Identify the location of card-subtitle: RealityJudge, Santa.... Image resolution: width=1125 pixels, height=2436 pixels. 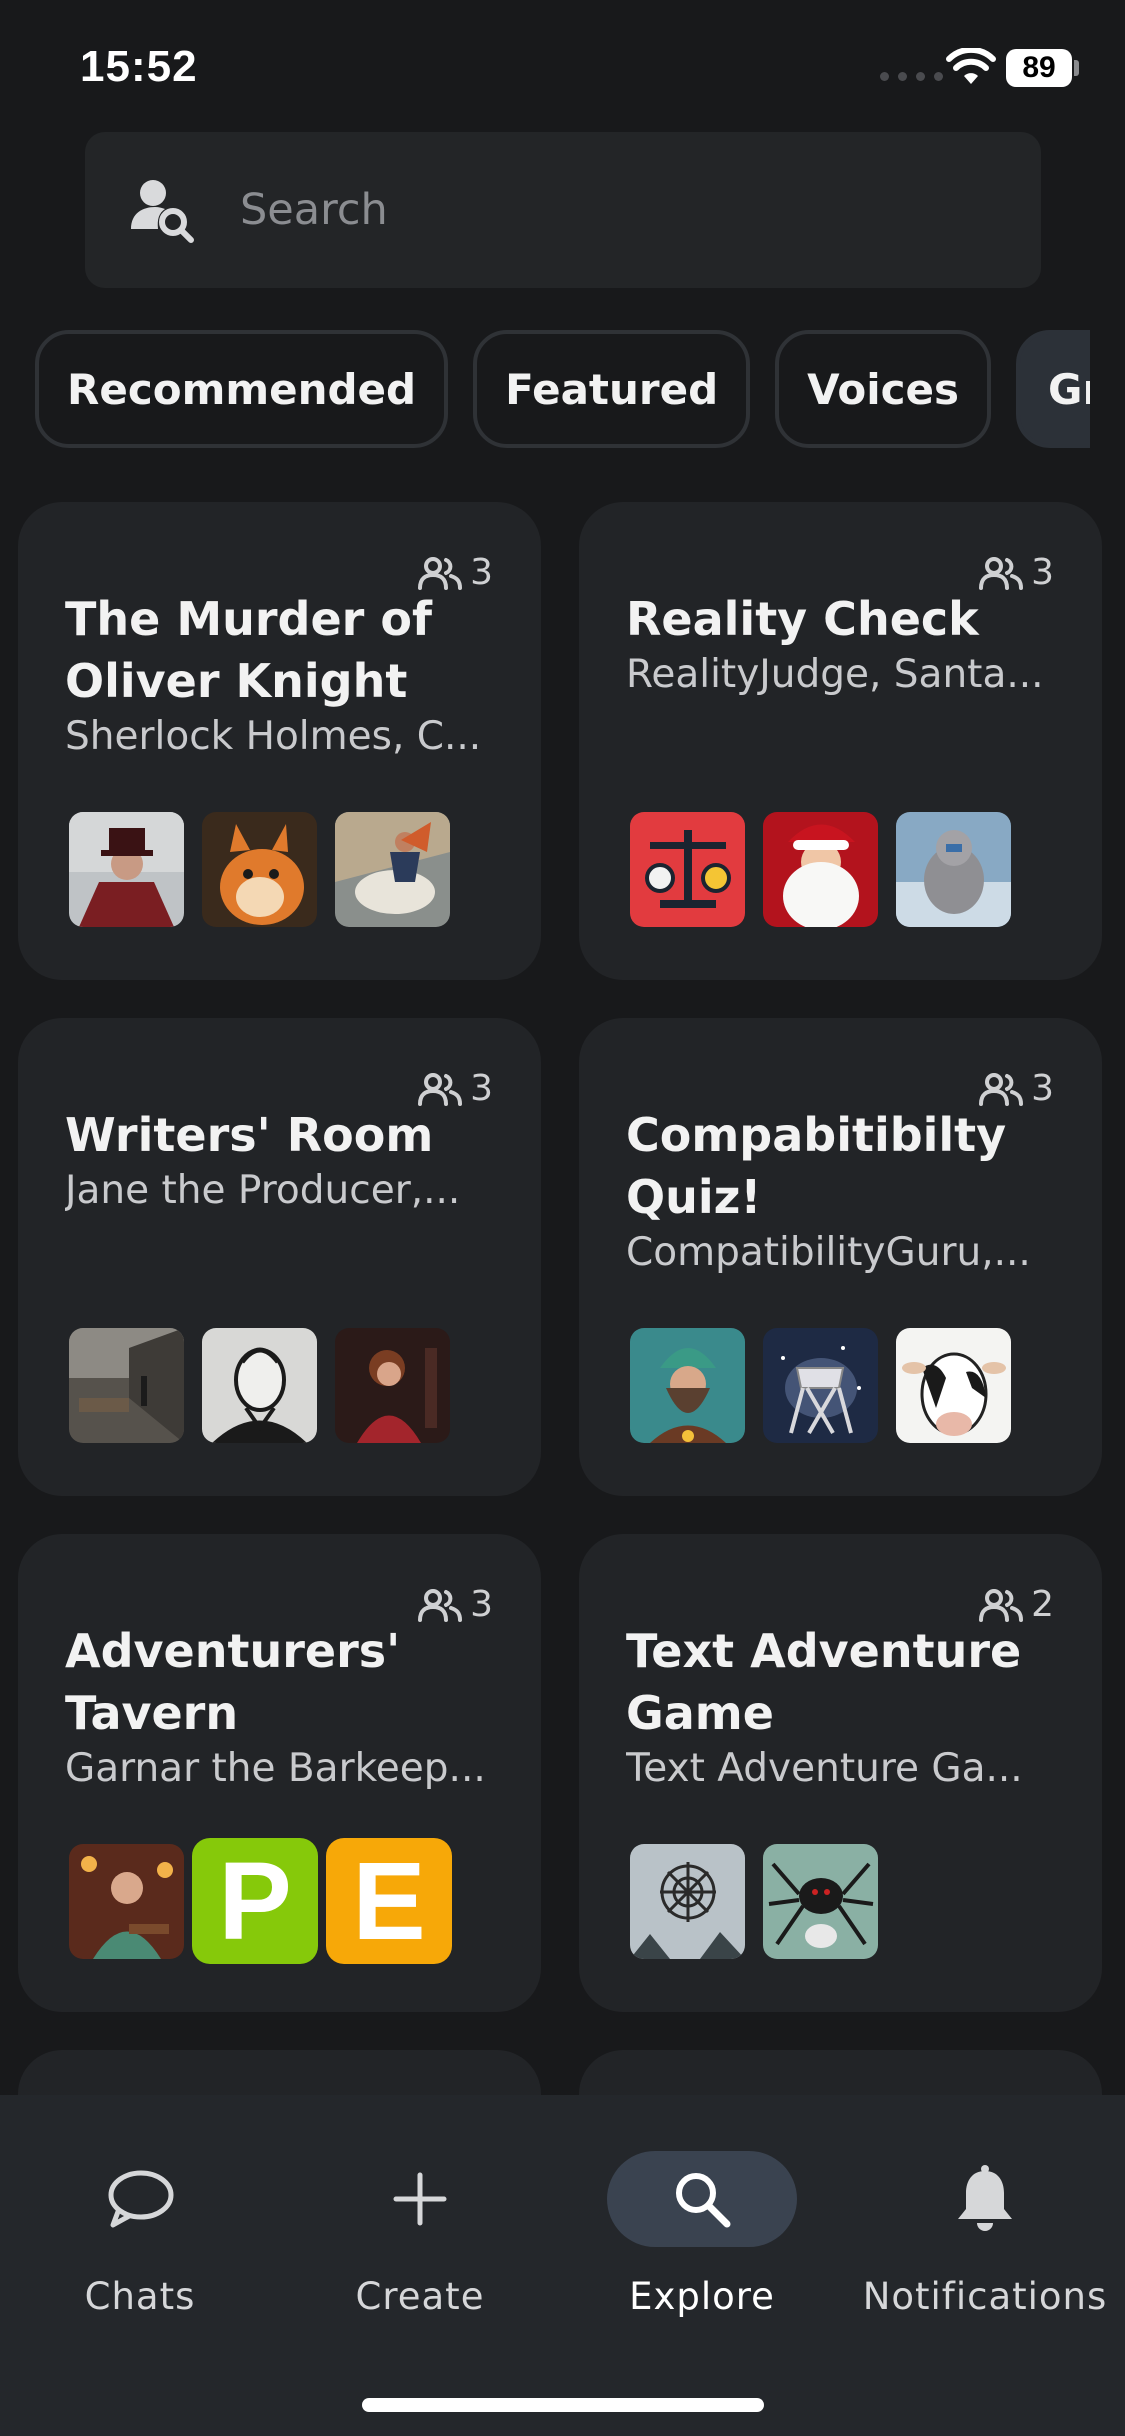
(835, 674).